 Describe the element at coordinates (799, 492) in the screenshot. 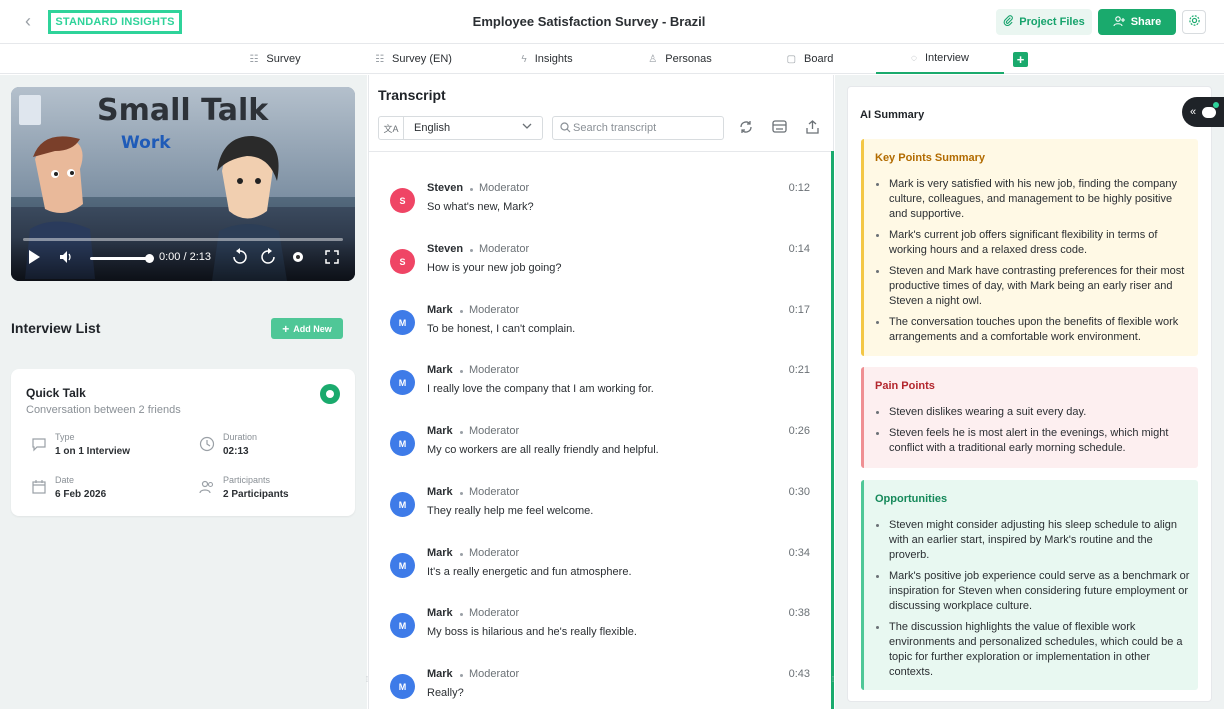

I see `timestamp: 0:30` at that location.